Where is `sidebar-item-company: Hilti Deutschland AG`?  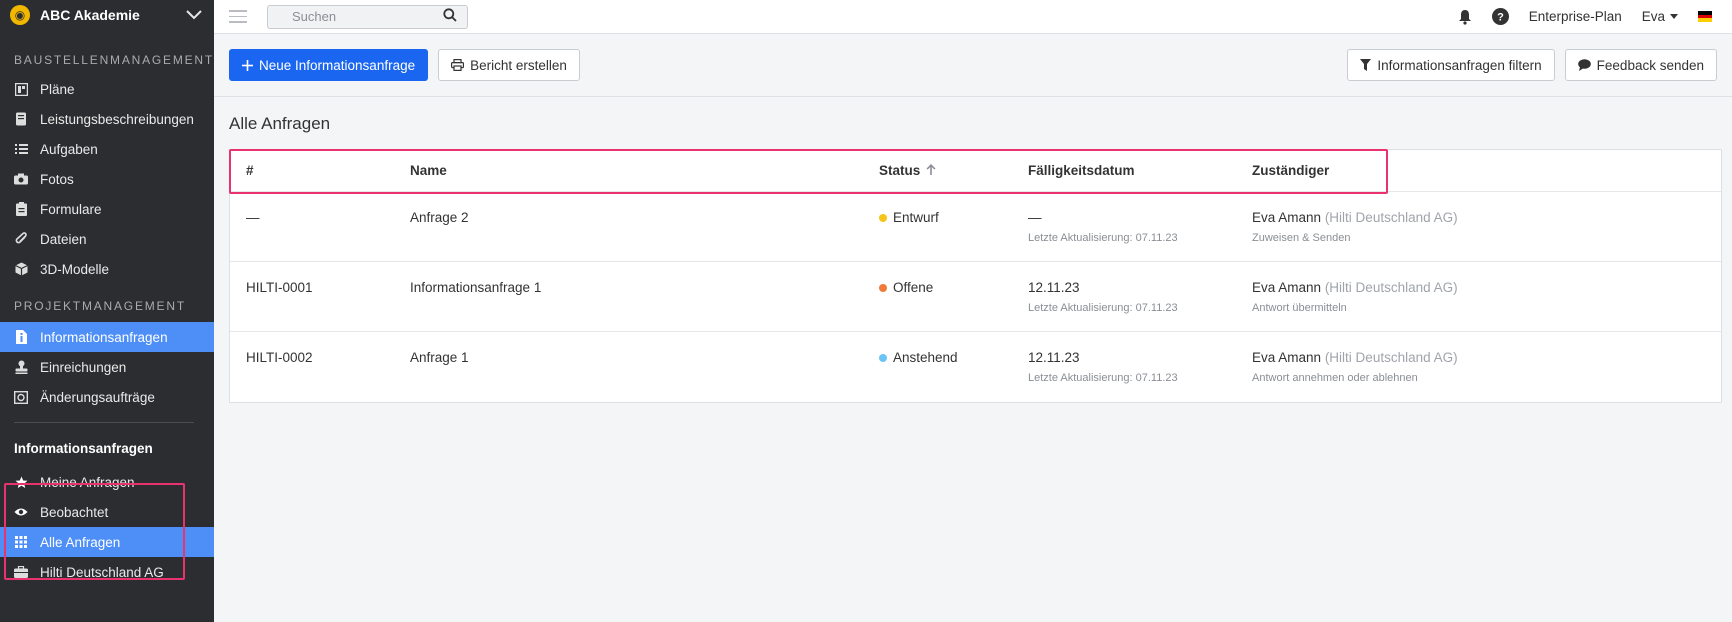
sidebar-item-company: Hilti Deutschland AG is located at coordinates (107, 572).